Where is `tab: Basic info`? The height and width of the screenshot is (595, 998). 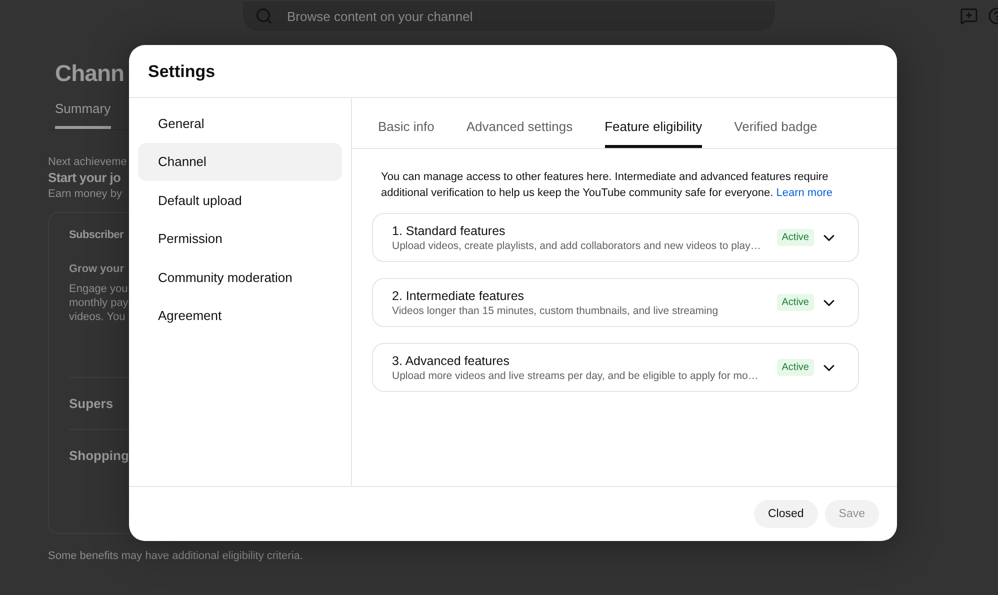 tab: Basic info is located at coordinates (406, 123).